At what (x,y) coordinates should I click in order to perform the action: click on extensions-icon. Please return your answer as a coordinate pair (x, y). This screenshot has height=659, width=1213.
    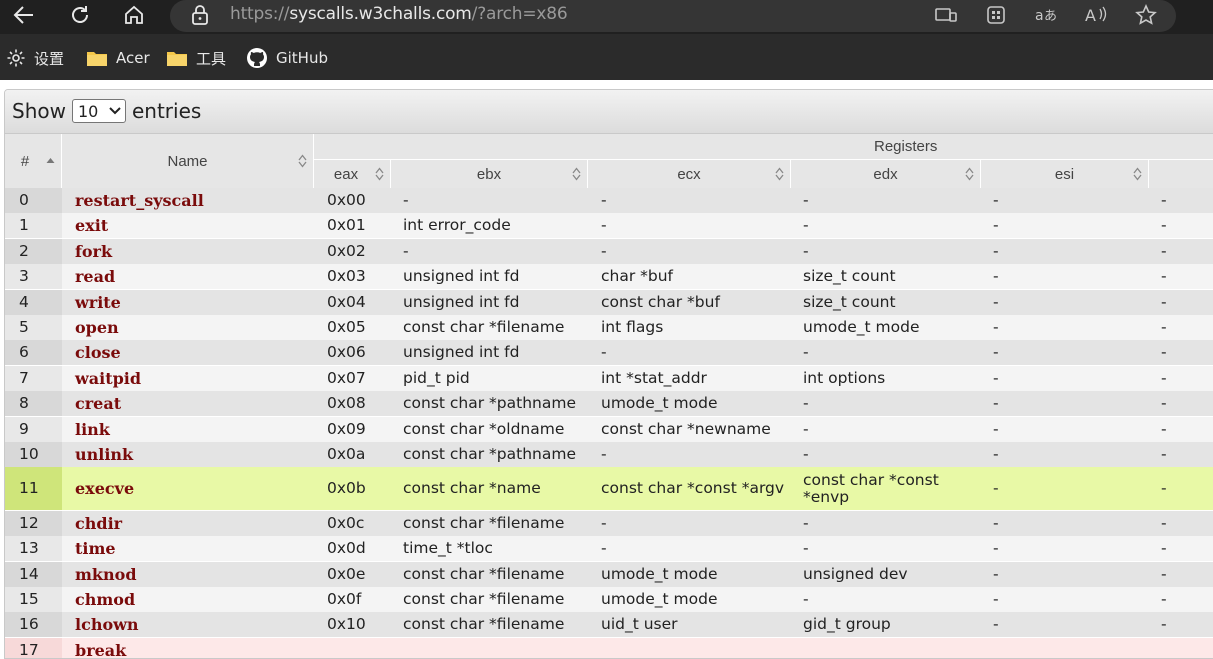
    Looking at the image, I should click on (996, 15).